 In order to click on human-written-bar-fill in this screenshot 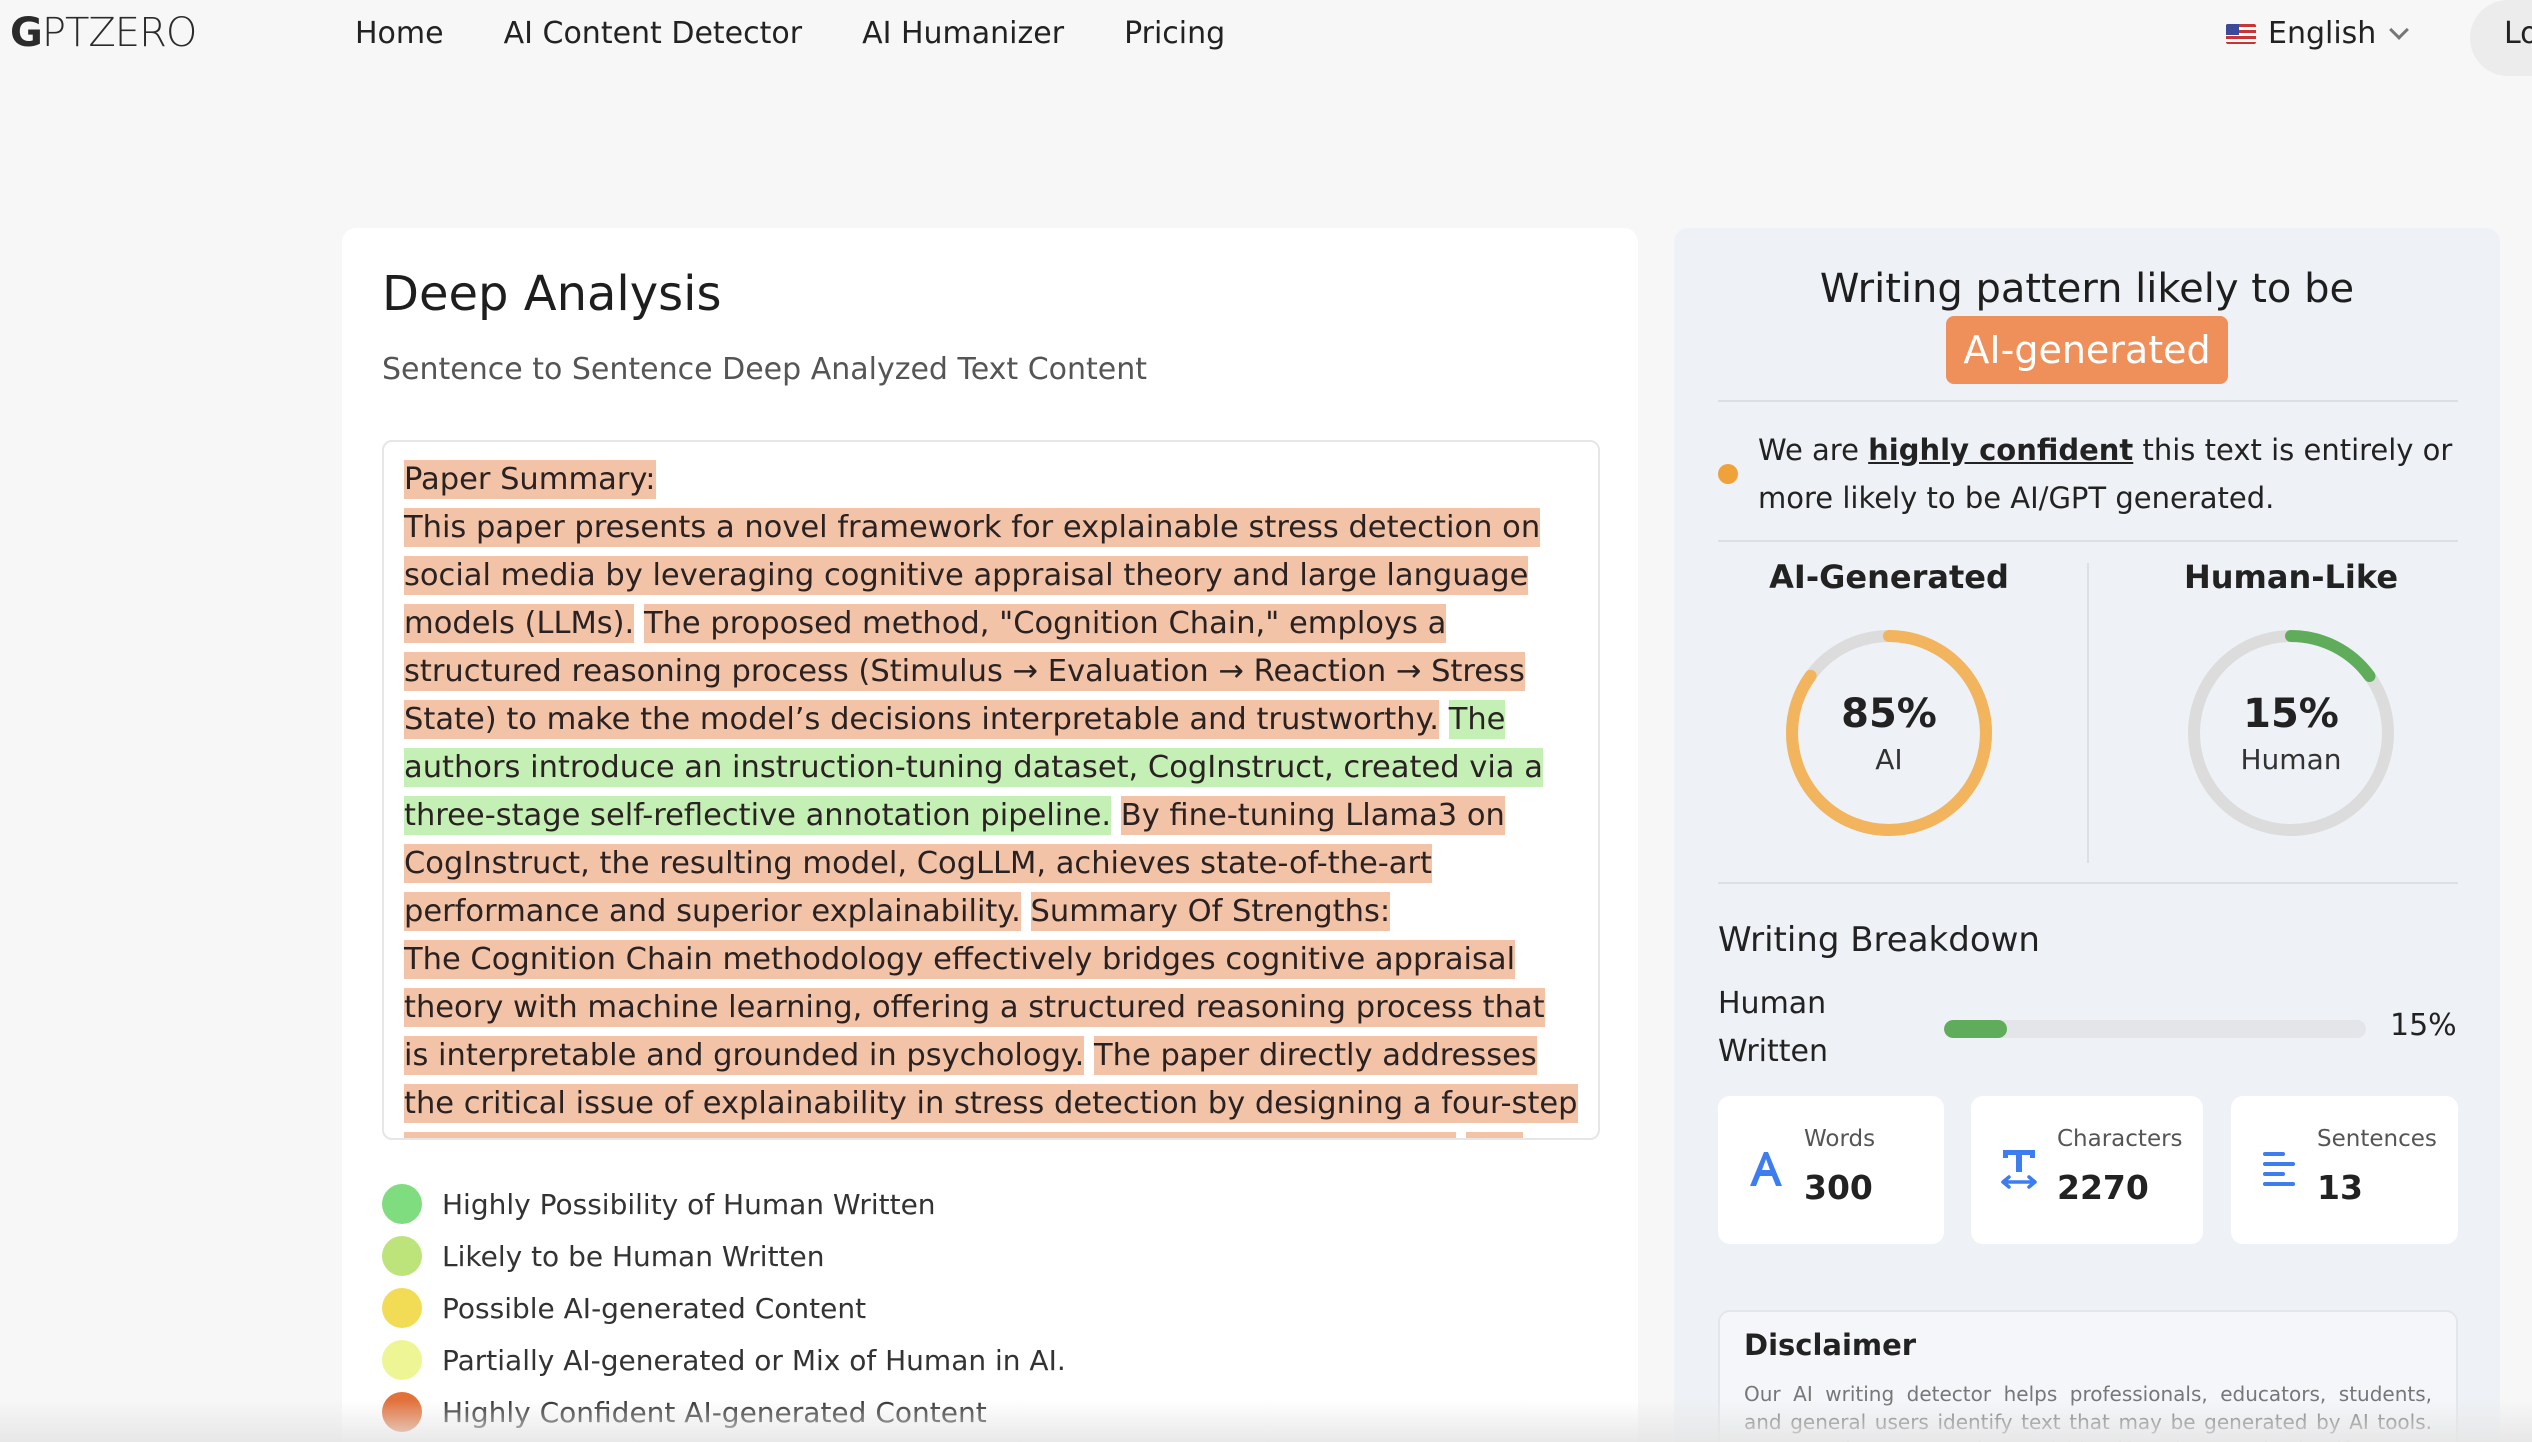, I will do `click(1976, 1029)`.